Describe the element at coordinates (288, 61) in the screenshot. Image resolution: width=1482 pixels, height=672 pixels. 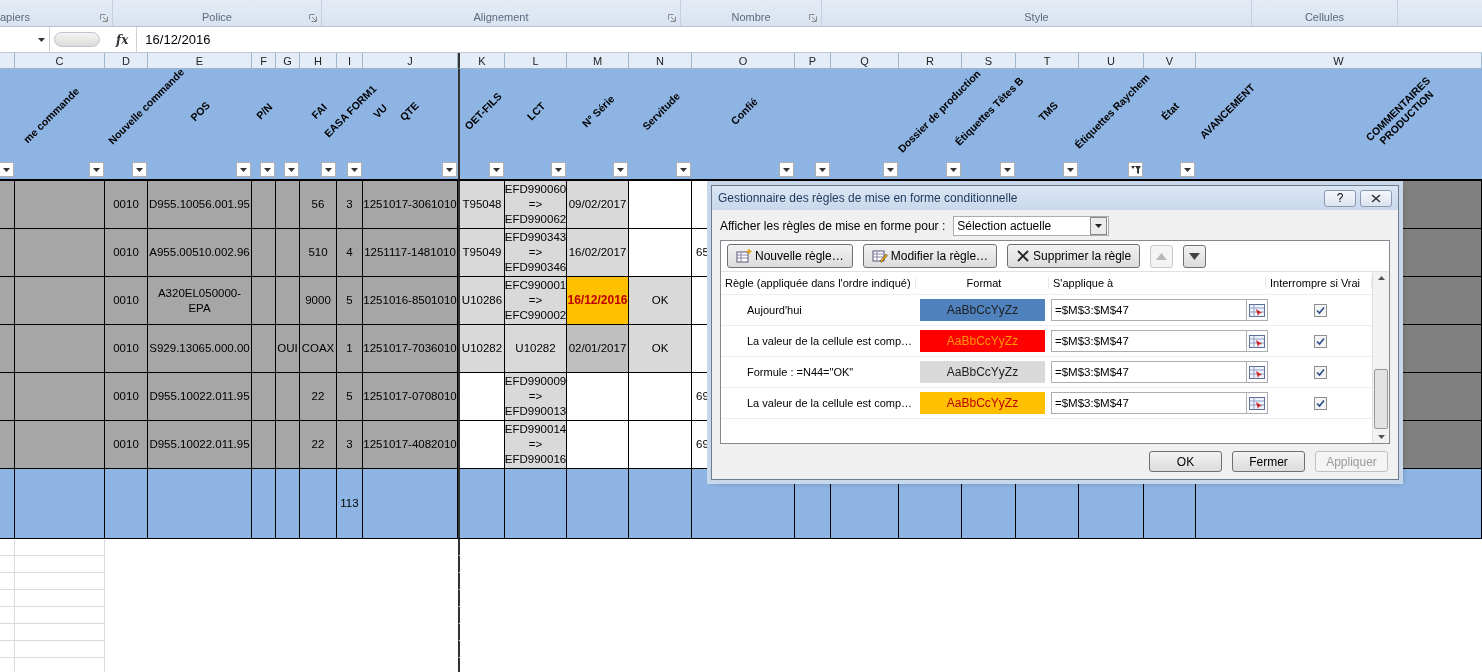
I see `column-letter: G` at that location.